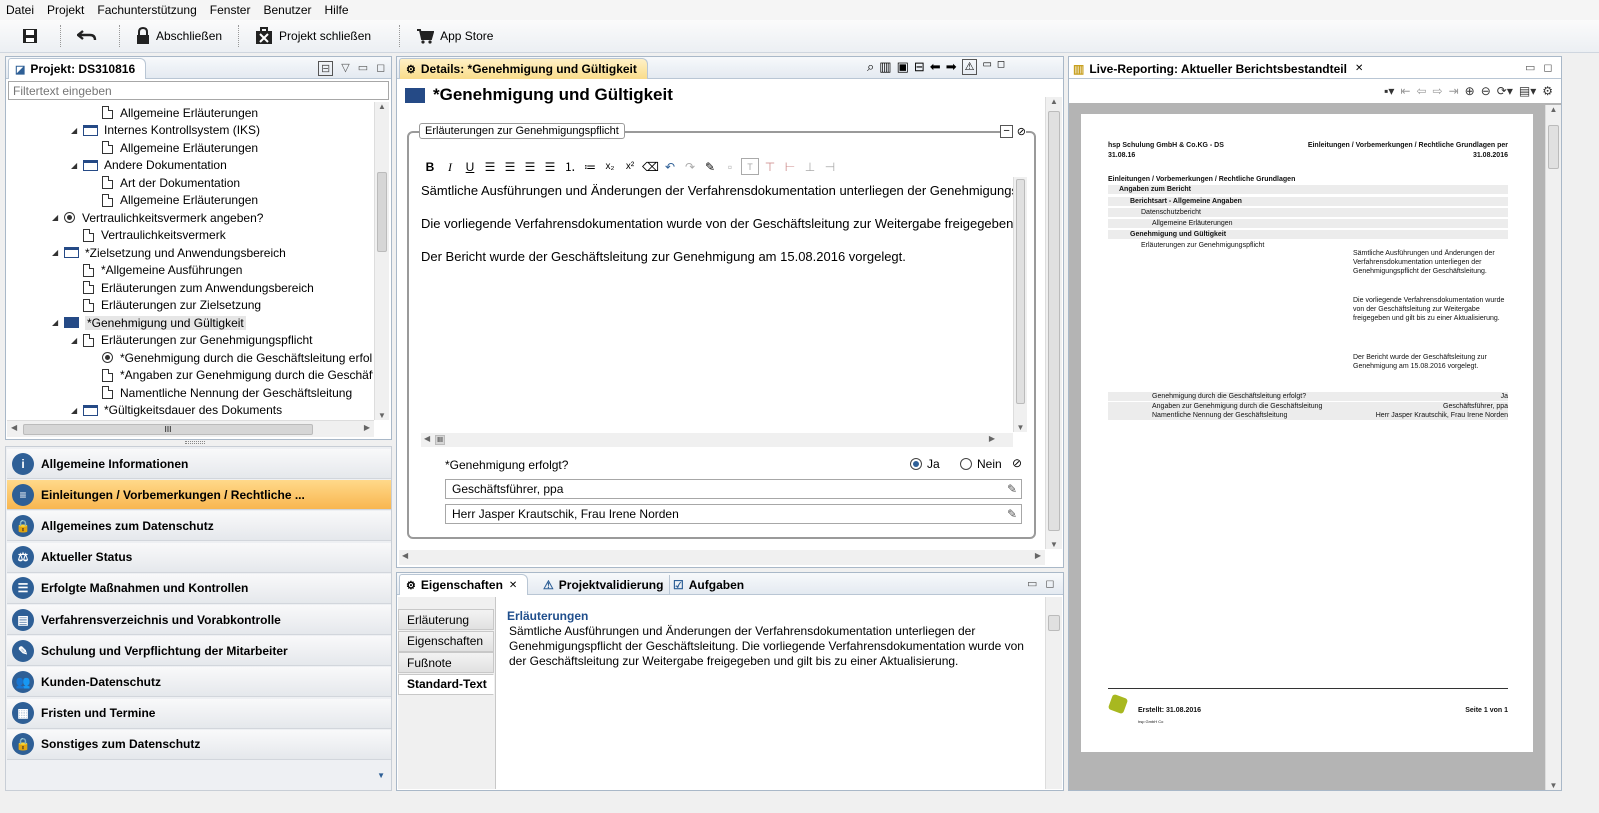  What do you see at coordinates (165, 130) in the screenshot?
I see `tree-item: ◢ Internes Kontrollsystem (IKS)` at bounding box center [165, 130].